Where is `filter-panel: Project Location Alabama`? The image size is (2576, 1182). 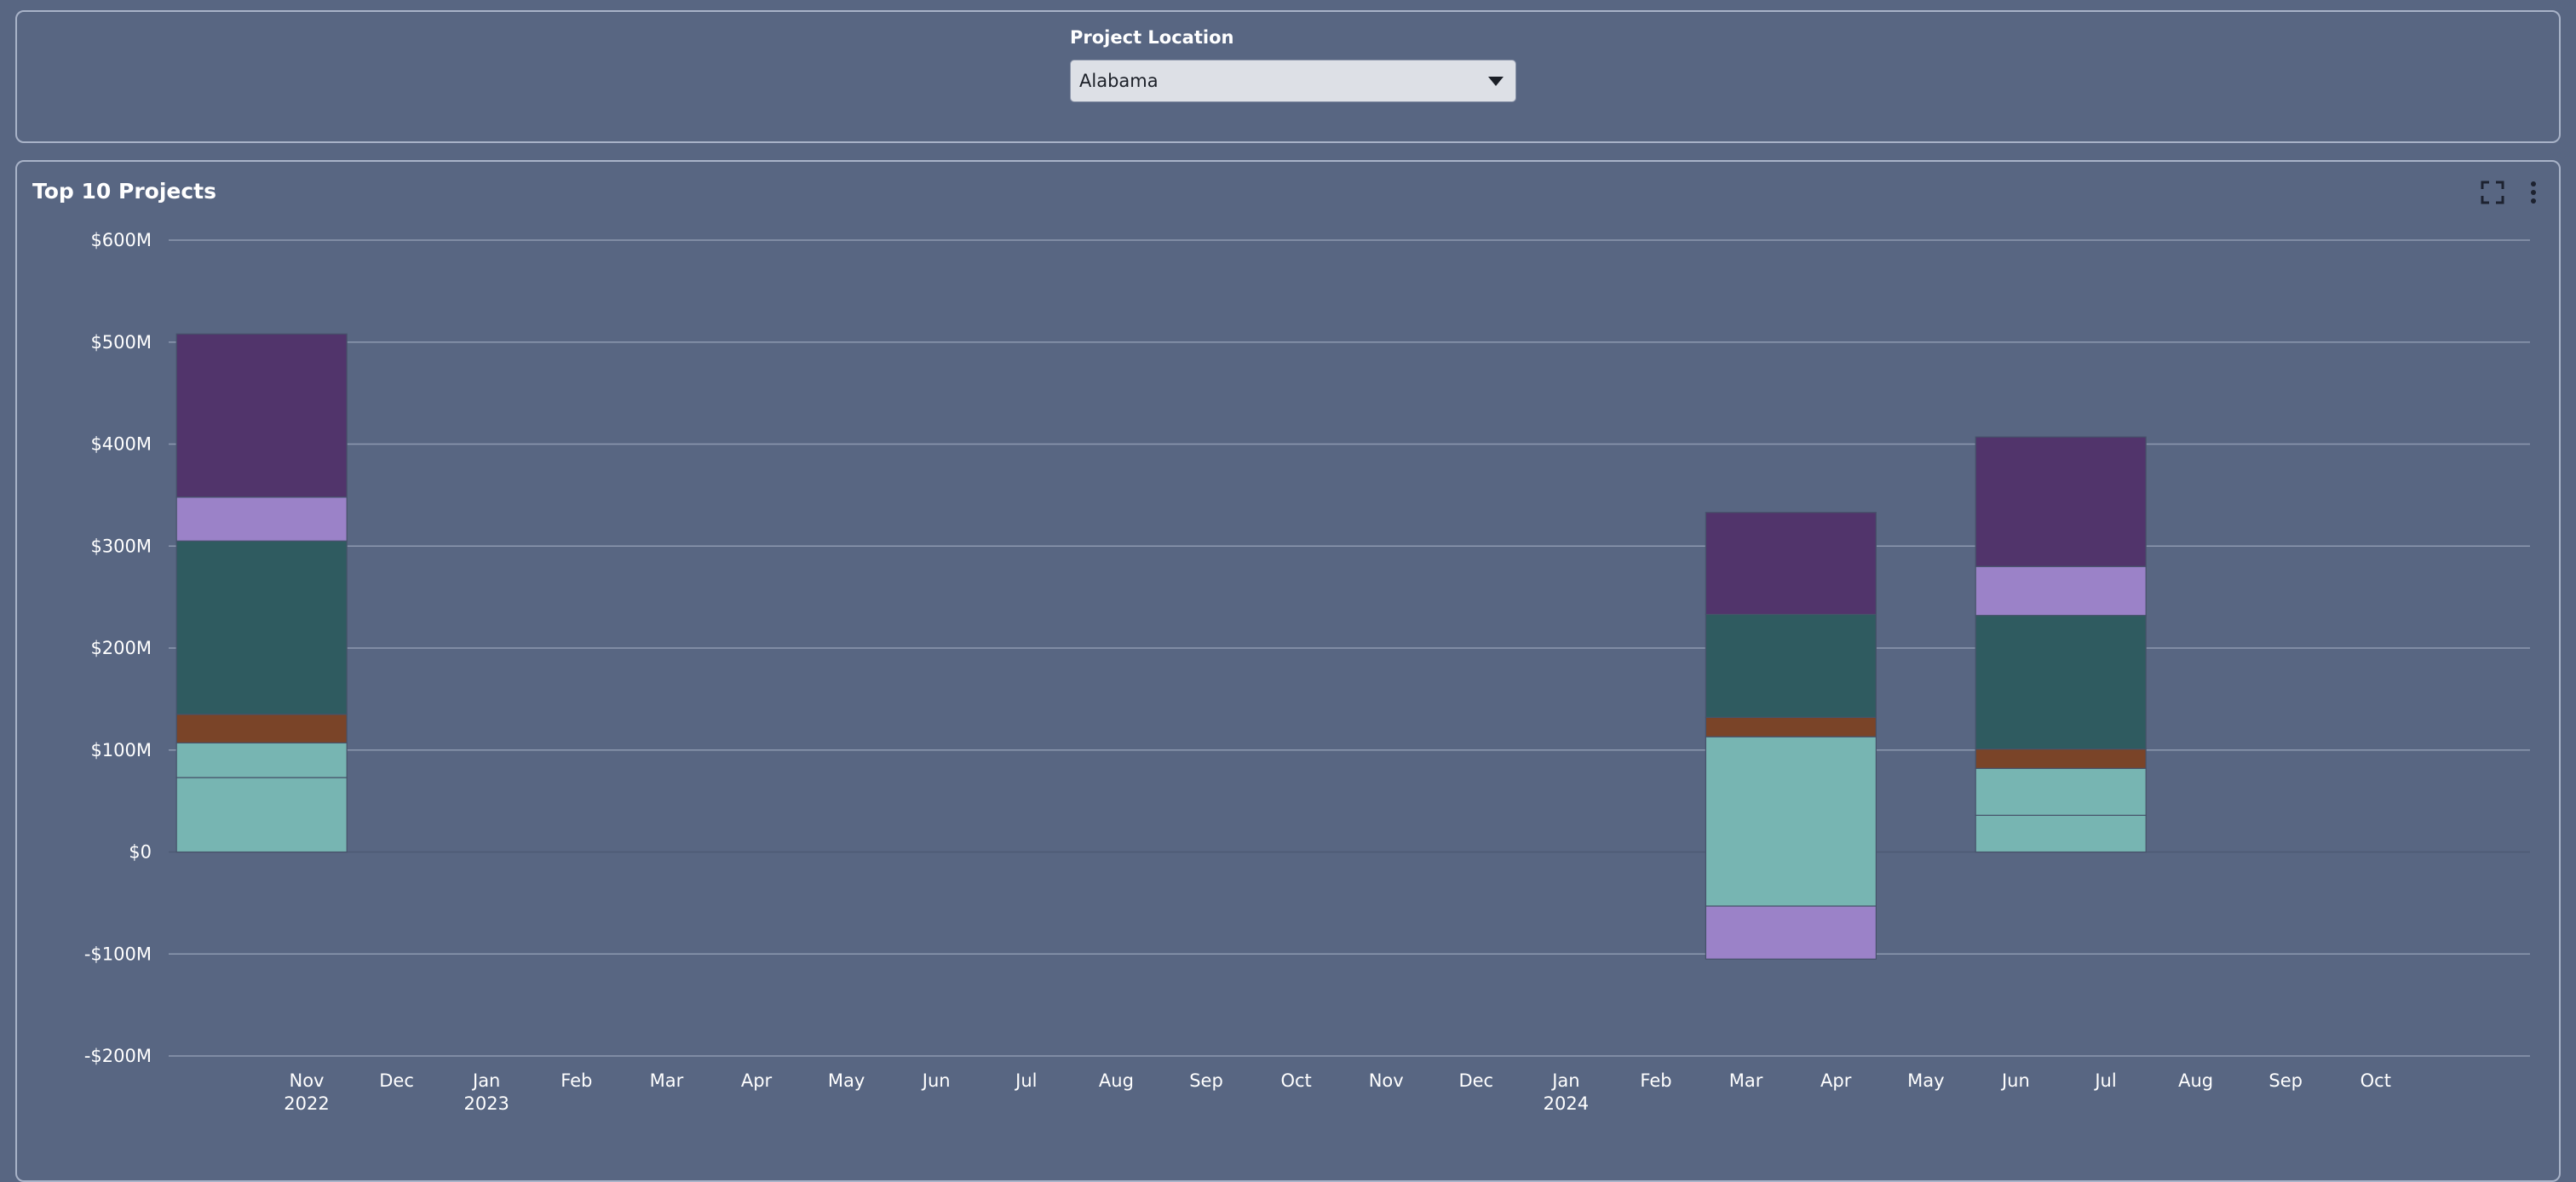
filter-panel: Project Location Alabama is located at coordinates (1288, 76).